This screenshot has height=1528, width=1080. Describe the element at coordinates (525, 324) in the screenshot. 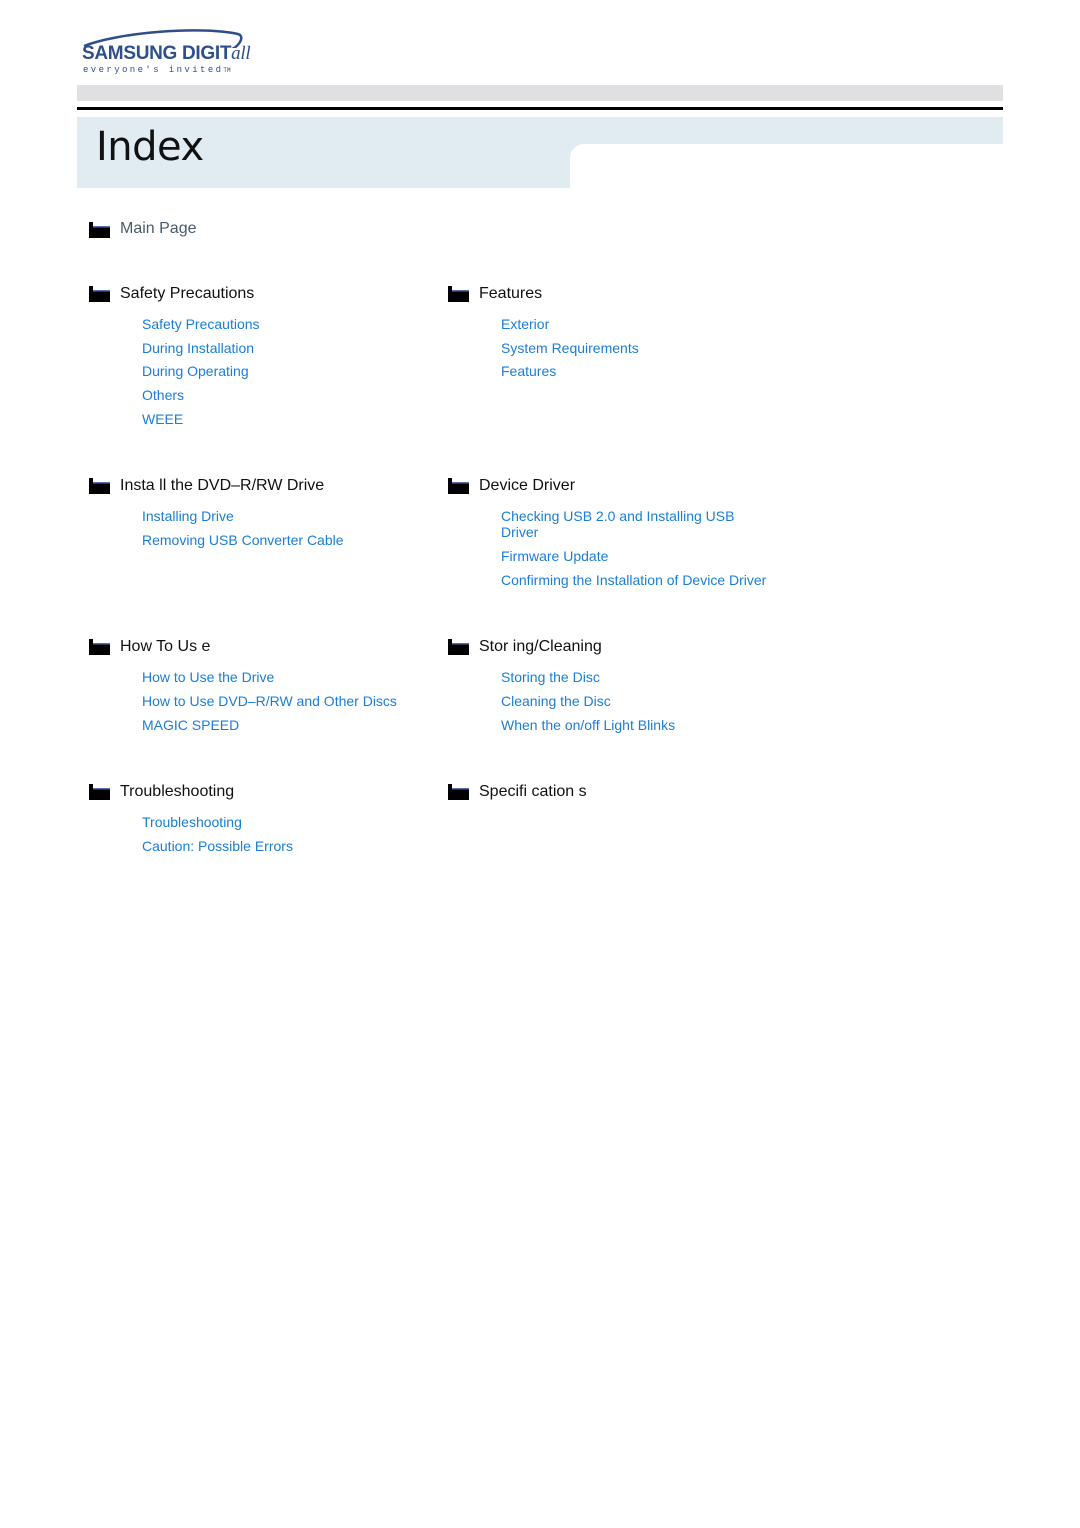

I see `section-link: Exterior` at that location.